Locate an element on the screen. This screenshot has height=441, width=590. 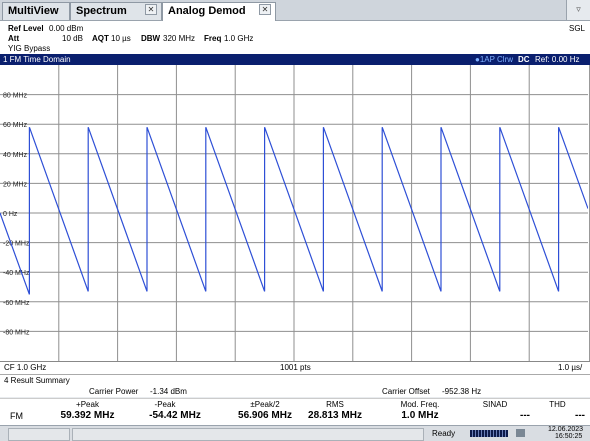
carrier-offset-value: -952.38 Hz is located at coordinates (462, 391).